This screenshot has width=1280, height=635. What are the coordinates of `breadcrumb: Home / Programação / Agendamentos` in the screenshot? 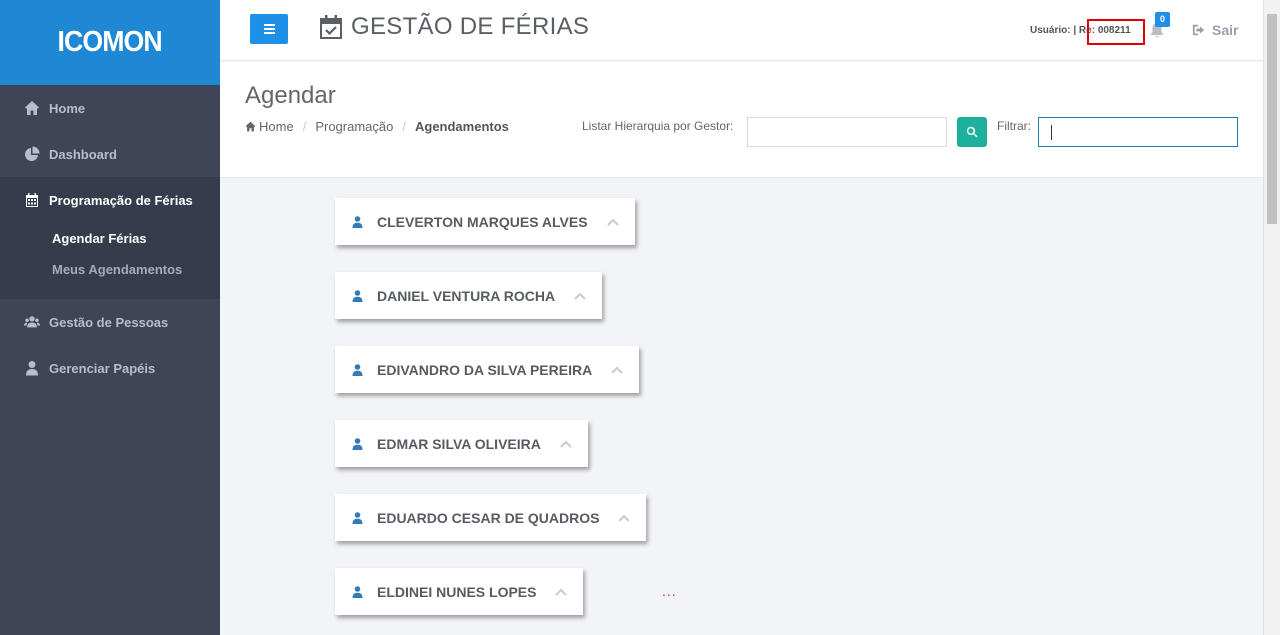 It's located at (377, 126).